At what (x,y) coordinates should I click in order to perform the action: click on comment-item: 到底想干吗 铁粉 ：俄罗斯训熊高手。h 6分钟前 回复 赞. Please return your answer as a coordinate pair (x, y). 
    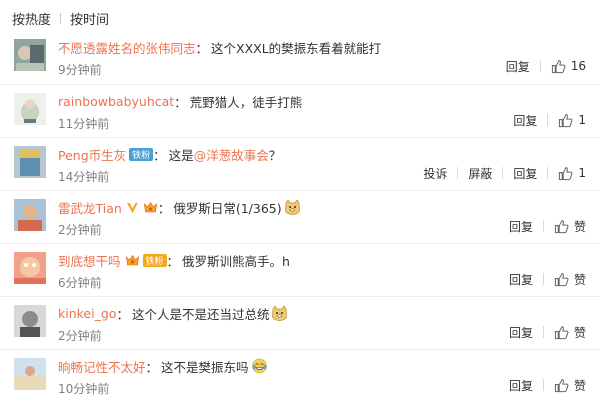
    Looking at the image, I should click on (300, 269).